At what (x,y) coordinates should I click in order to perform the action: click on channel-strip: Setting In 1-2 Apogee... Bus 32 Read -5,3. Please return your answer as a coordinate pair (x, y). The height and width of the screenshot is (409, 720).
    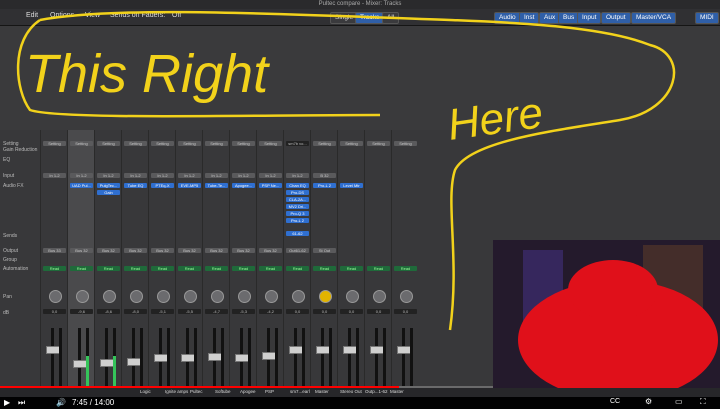
    Looking at the image, I should click on (243, 259).